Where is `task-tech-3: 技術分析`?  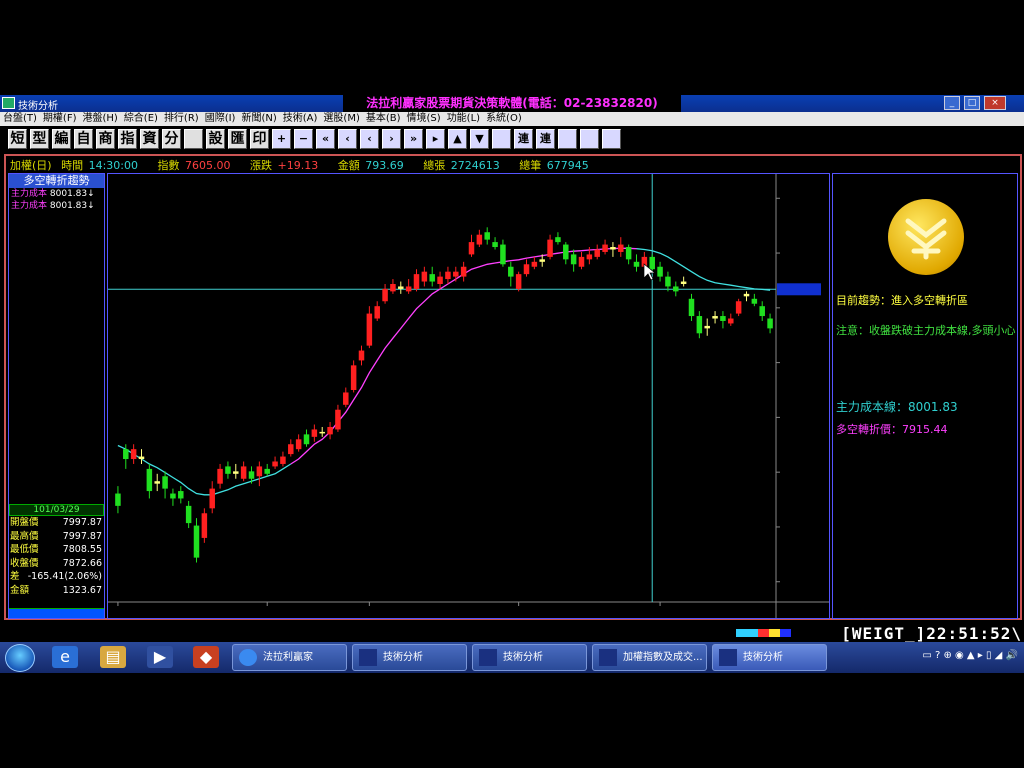
task-tech-3: 技術分析 is located at coordinates (769, 657).